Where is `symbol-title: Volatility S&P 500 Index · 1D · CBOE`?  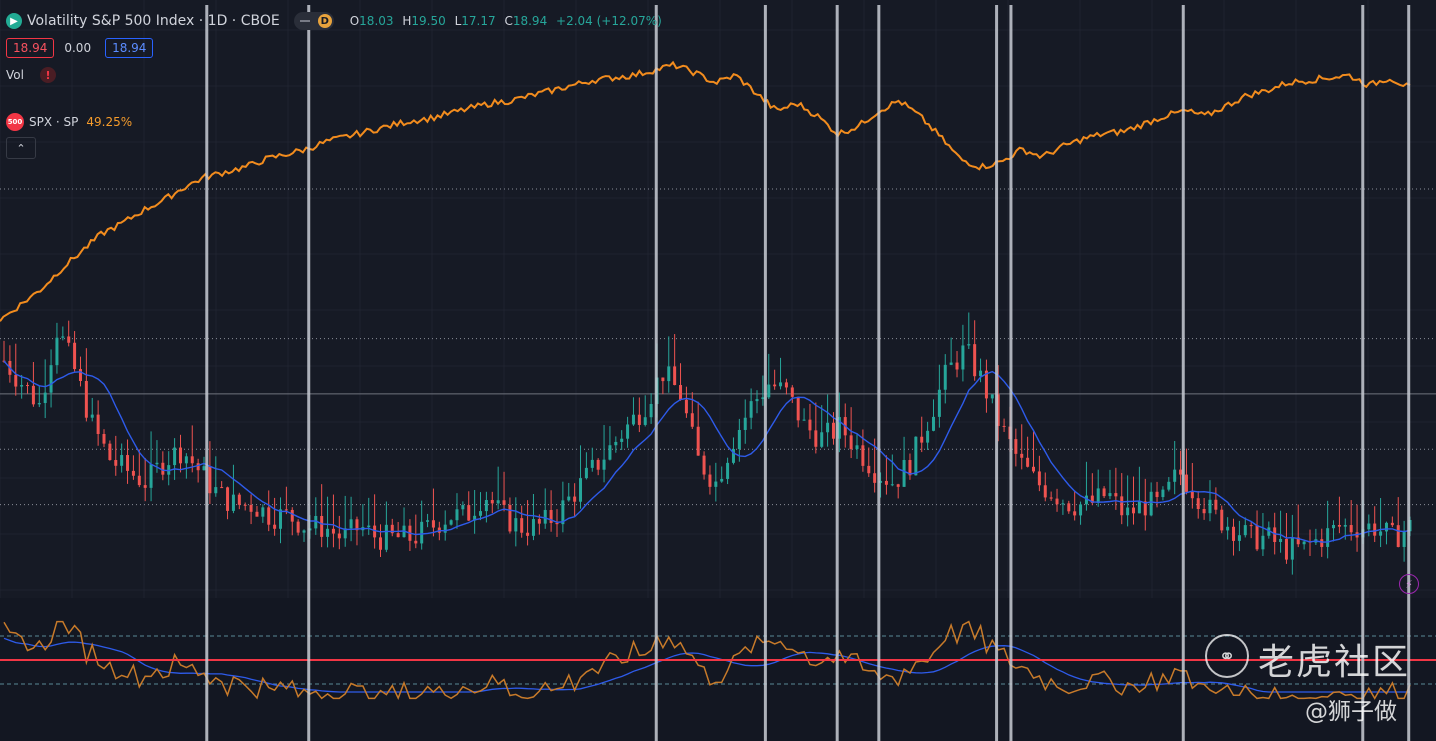 symbol-title: Volatility S&P 500 Index · 1D · CBOE is located at coordinates (153, 21).